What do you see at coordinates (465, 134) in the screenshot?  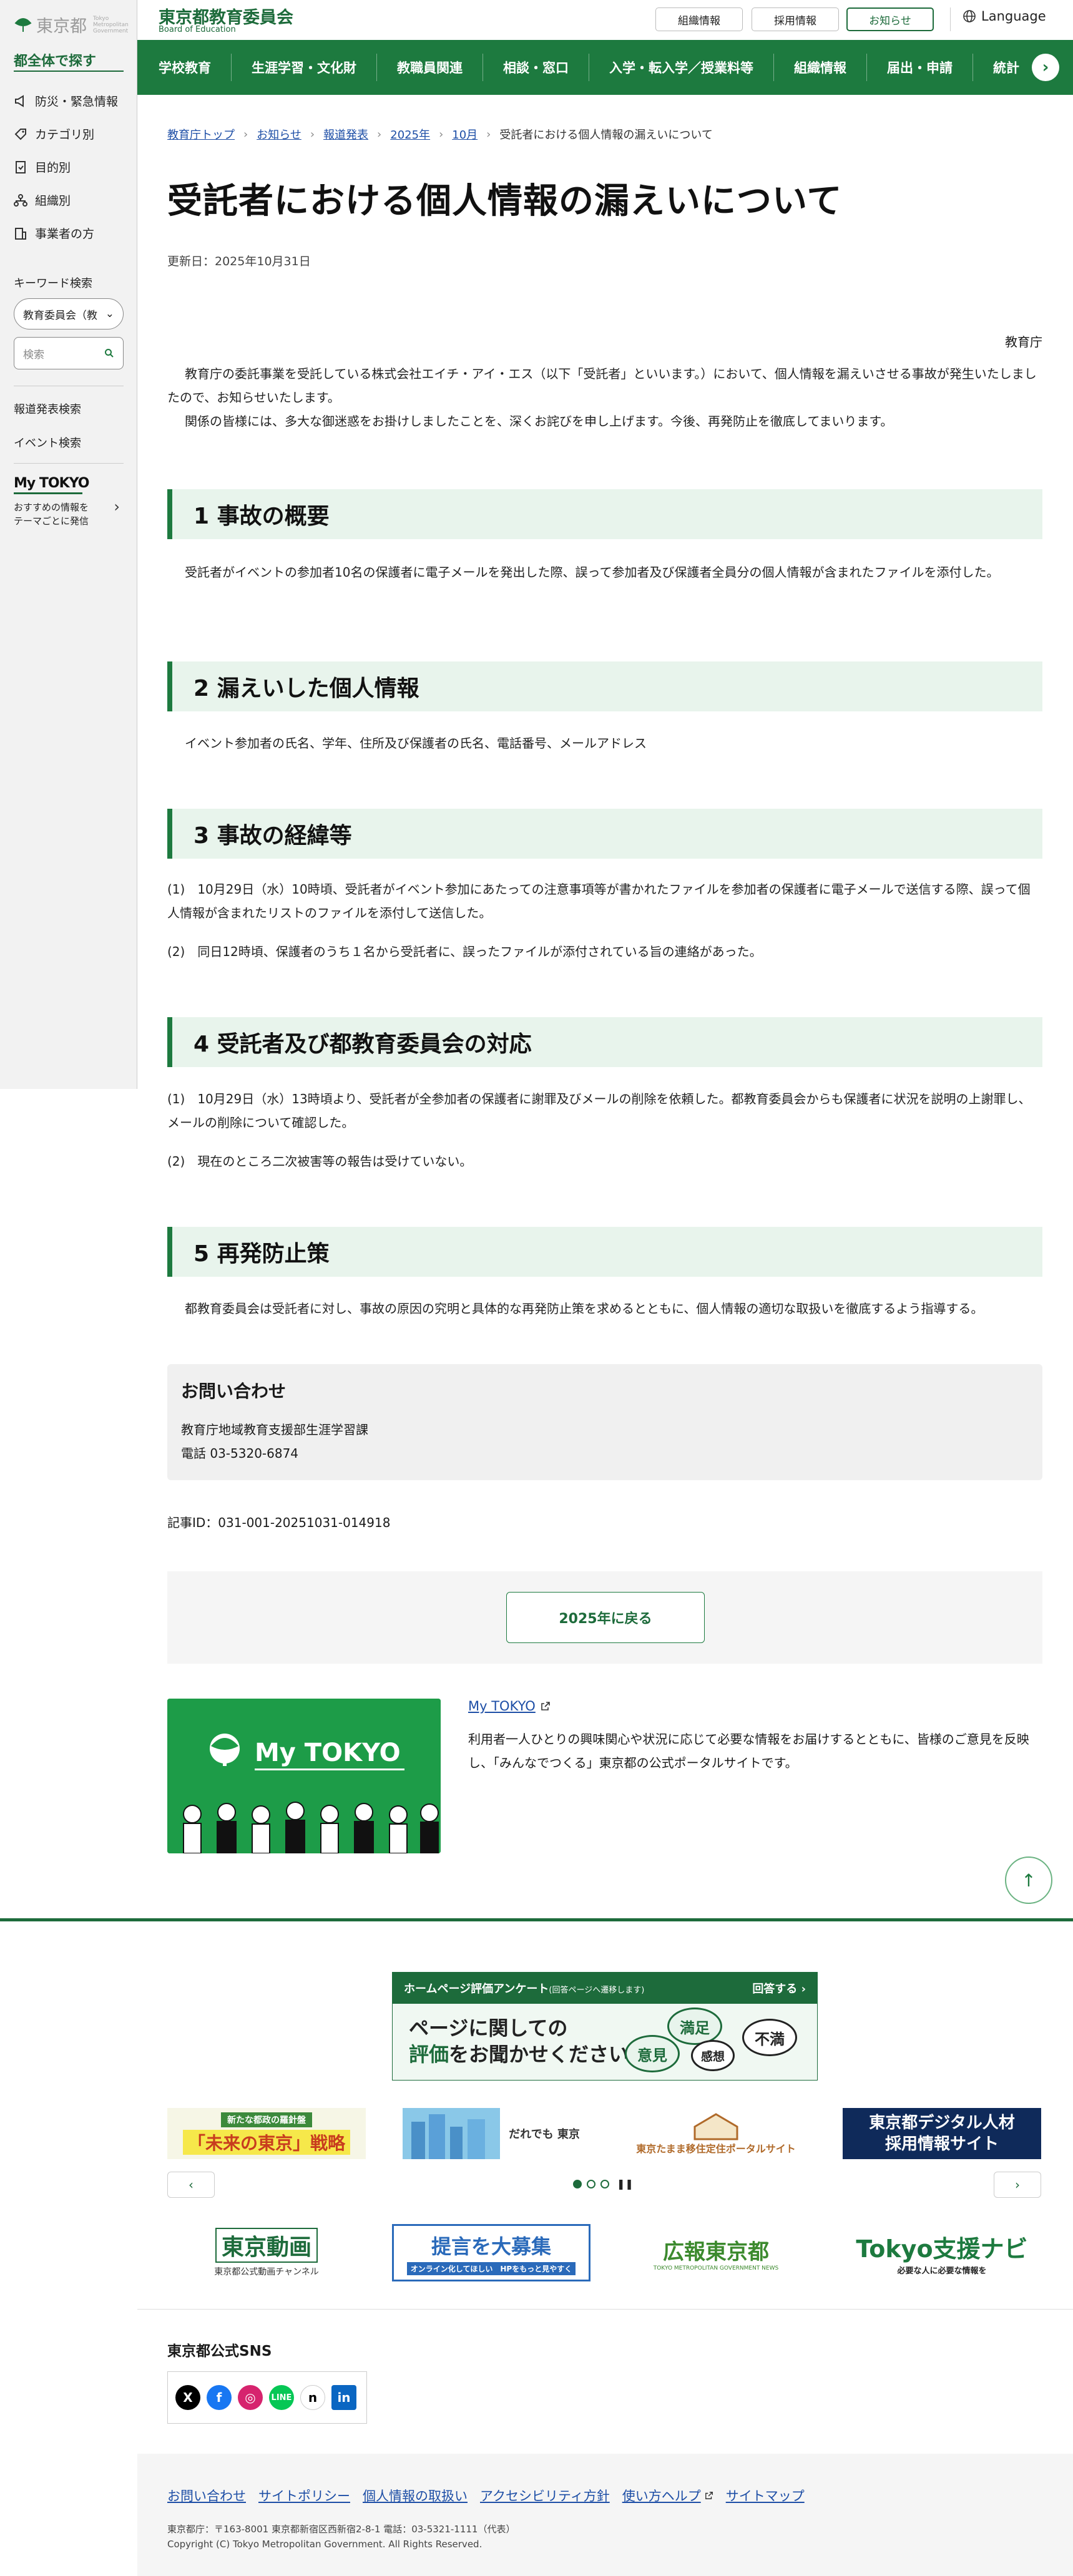 I see `breadcrumb-link: 10月` at bounding box center [465, 134].